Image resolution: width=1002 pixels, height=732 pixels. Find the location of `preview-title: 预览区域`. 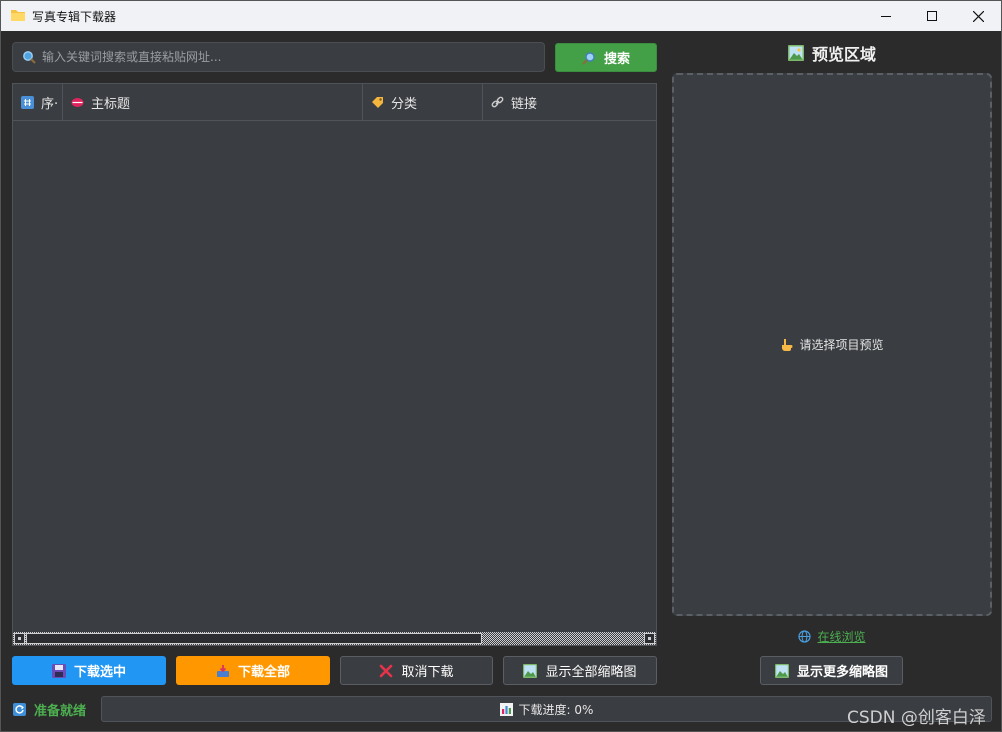

preview-title: 预览区域 is located at coordinates (843, 54).